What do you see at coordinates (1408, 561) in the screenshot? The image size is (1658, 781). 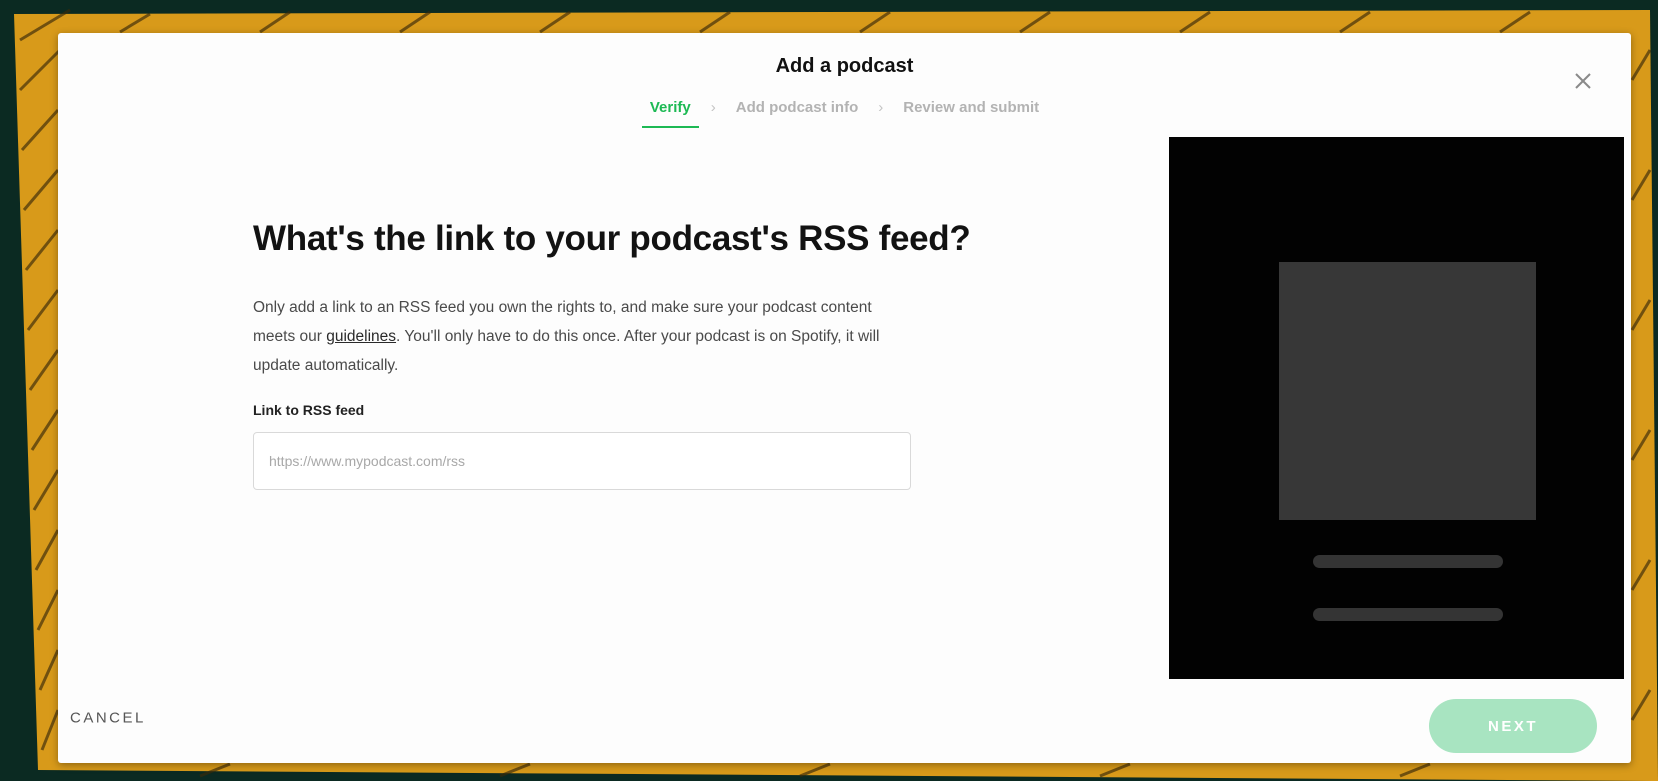 I see `title-placeholder-bar` at bounding box center [1408, 561].